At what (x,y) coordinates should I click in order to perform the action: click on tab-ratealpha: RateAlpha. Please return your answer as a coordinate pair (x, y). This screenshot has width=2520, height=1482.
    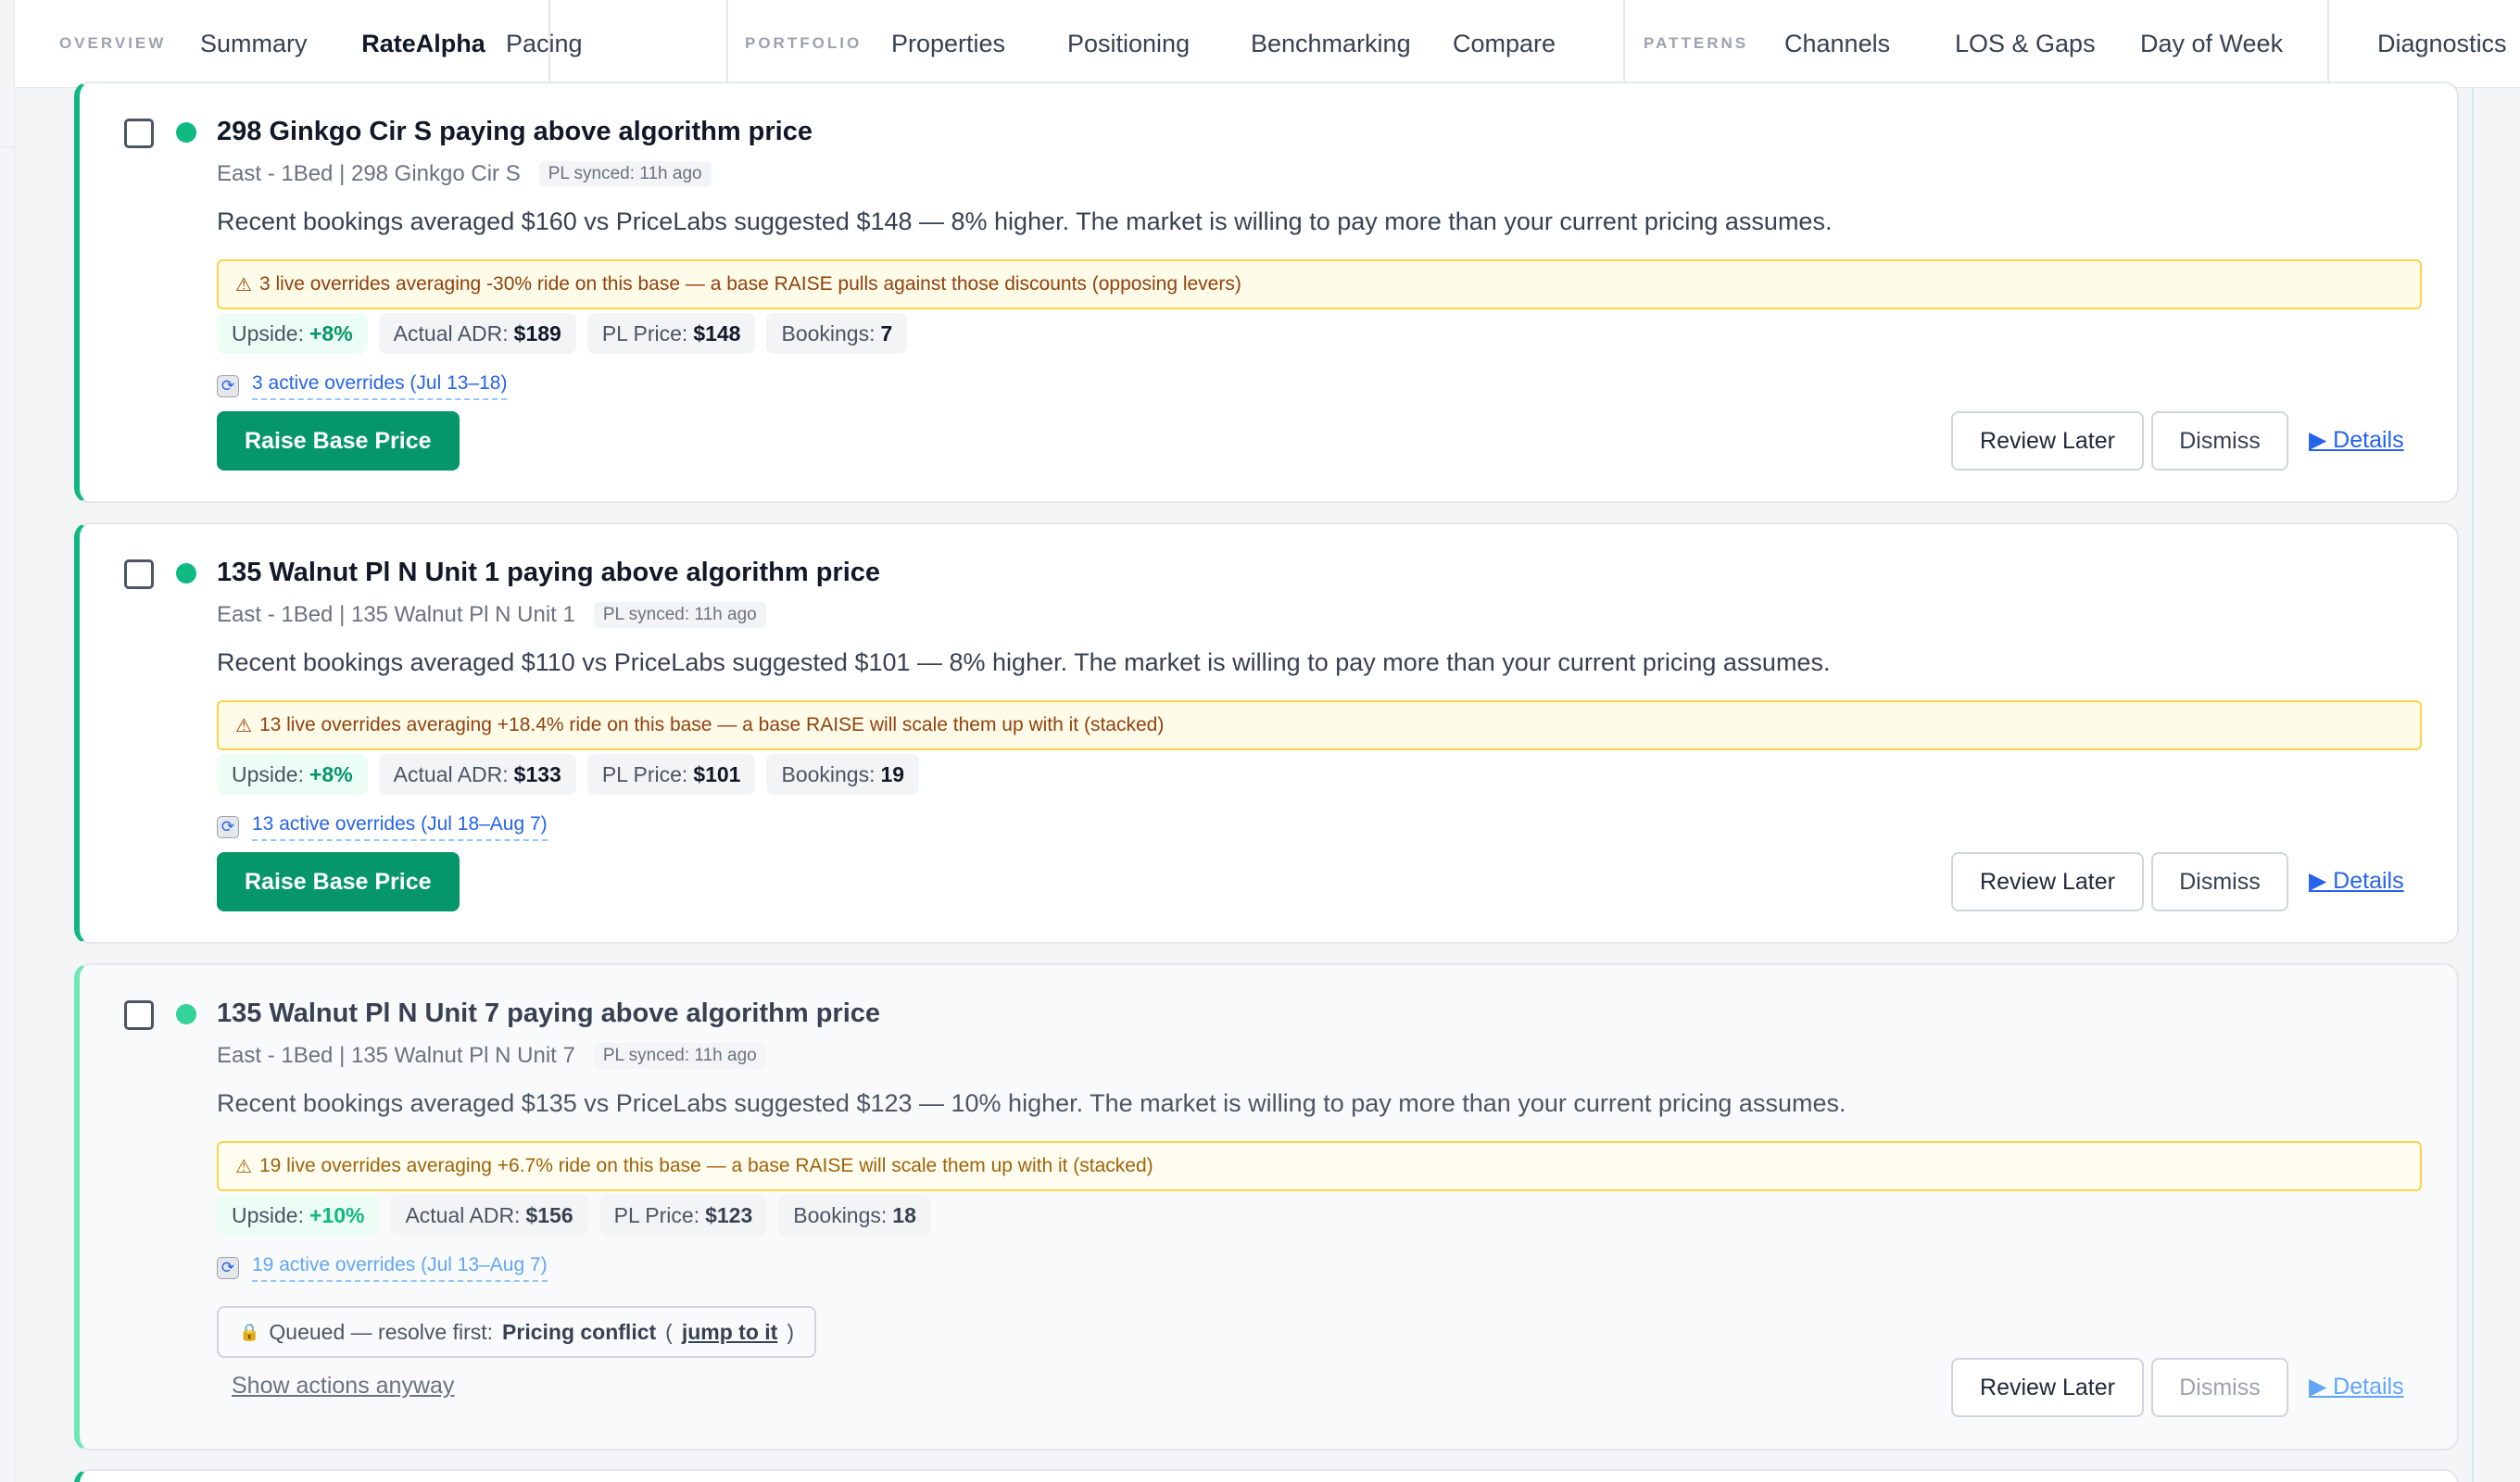
    Looking at the image, I should click on (423, 44).